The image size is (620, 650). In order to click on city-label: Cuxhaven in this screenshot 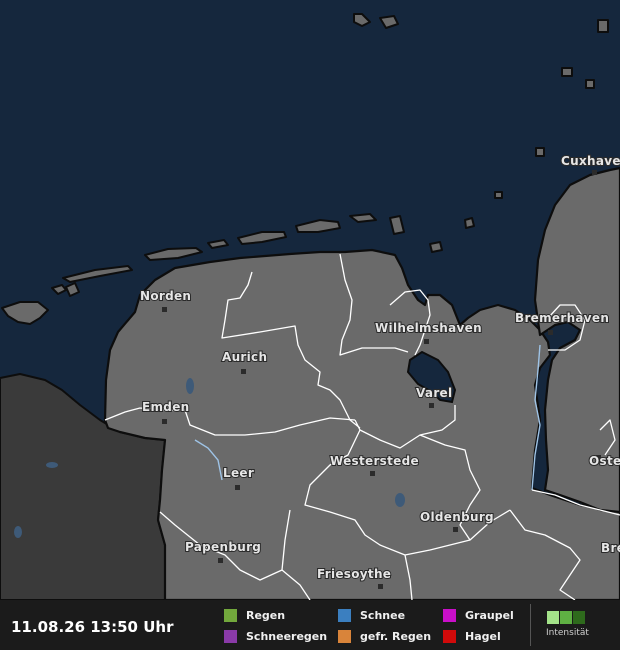, I will do `click(590, 161)`.